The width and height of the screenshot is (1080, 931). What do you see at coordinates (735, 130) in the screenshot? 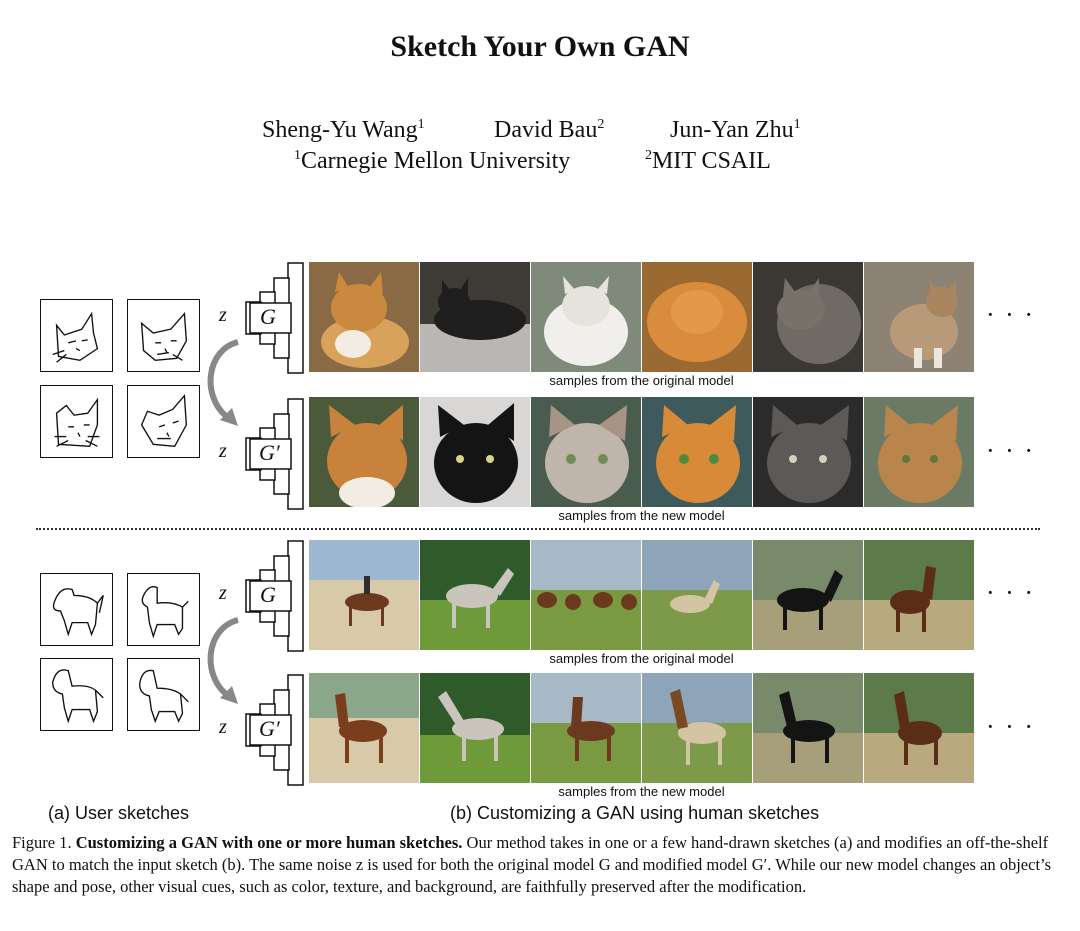
I see `author-3: Jun-Yan Zhu1` at bounding box center [735, 130].